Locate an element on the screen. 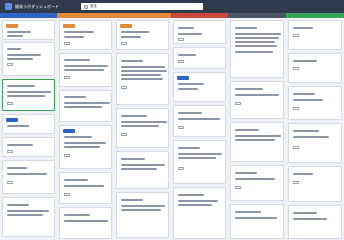 The height and width of the screenshot is (240, 344). app-logo: 開発ラボダッシュボード is located at coordinates (32, 6).